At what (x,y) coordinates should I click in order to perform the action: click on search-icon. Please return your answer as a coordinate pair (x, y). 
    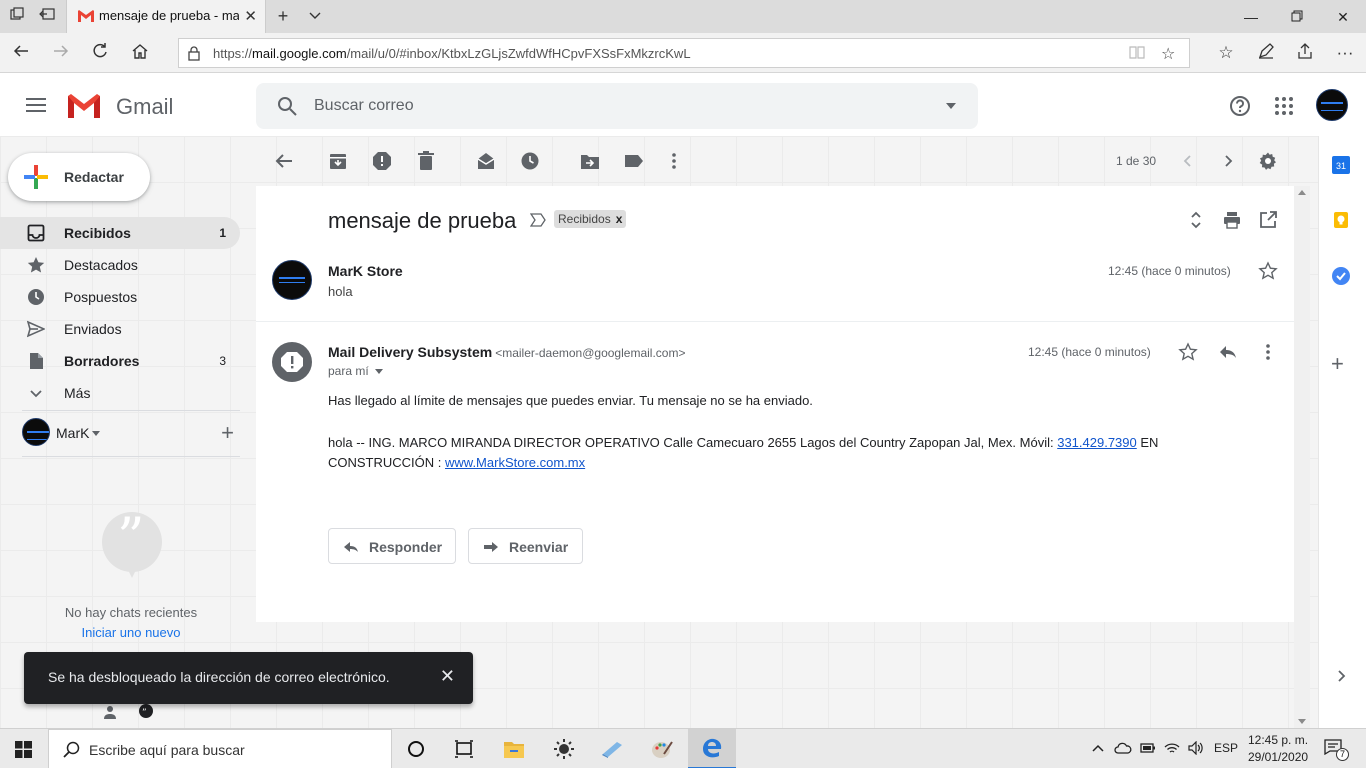
    Looking at the image, I should click on (287, 106).